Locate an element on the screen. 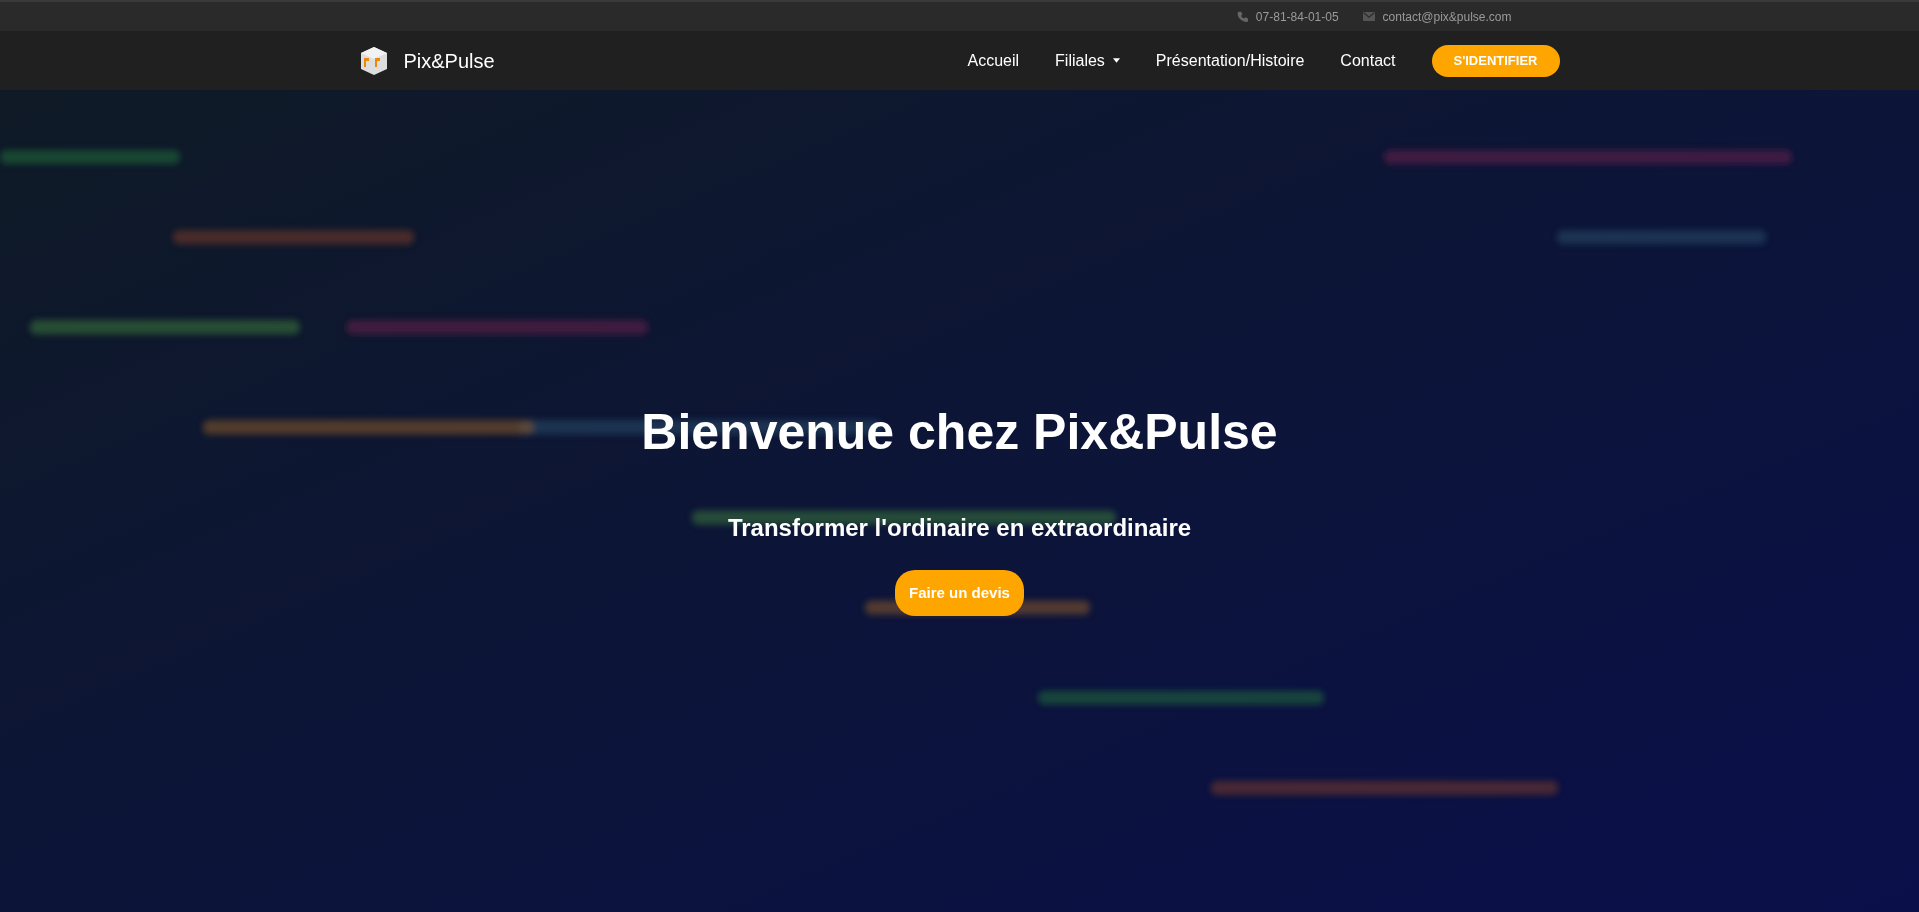 Image resolution: width=1919 pixels, height=912 pixels. phone-number: 07-81-84-01-05 is located at coordinates (1297, 16).